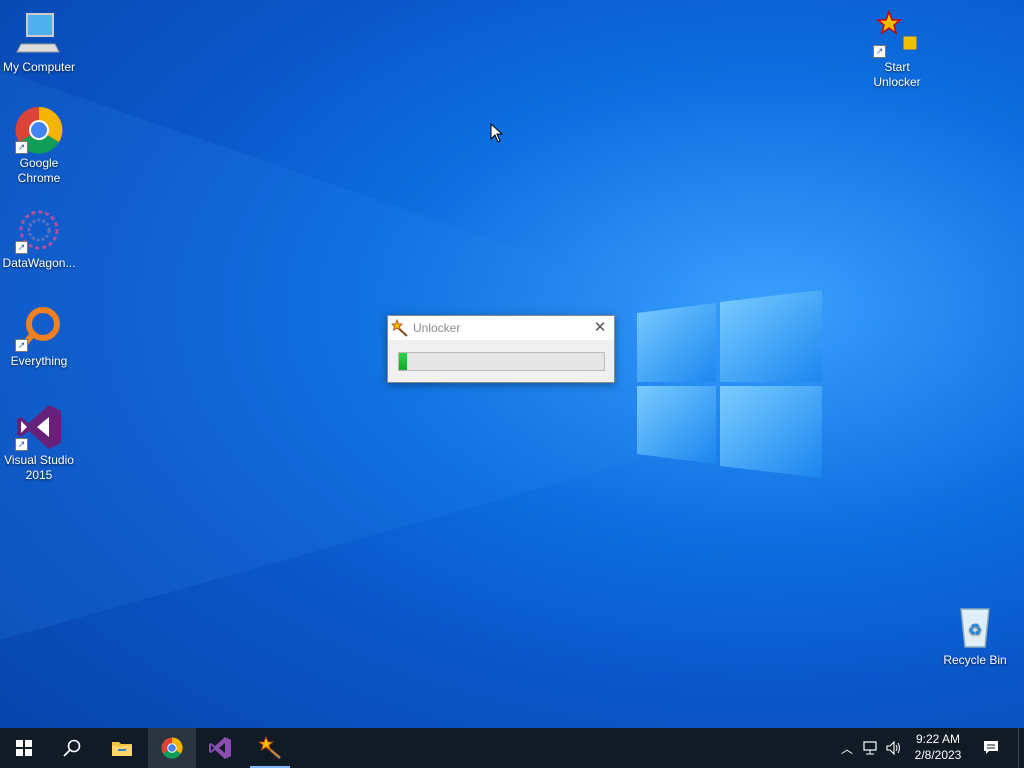  I want to click on folder-icon, so click(122, 749).